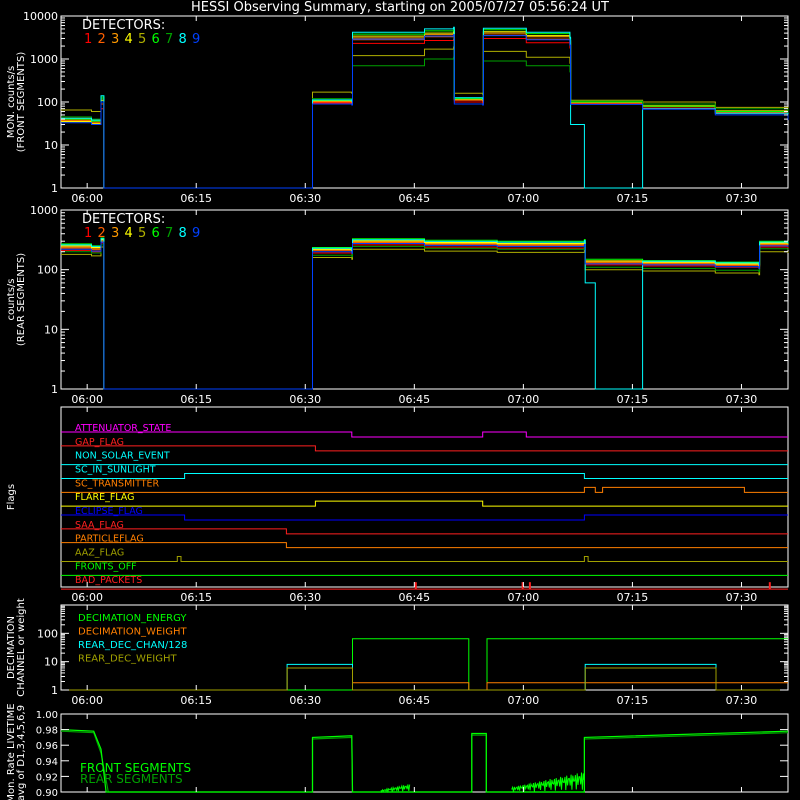 The width and height of the screenshot is (800, 800). What do you see at coordinates (47, 715) in the screenshot?
I see `y-tick-label: 1.00` at bounding box center [47, 715].